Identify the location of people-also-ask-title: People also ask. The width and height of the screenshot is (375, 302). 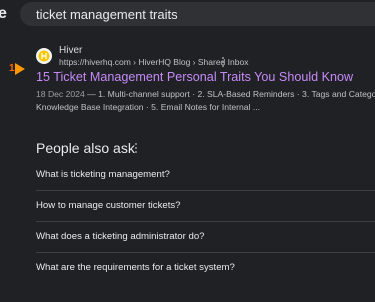
(85, 148).